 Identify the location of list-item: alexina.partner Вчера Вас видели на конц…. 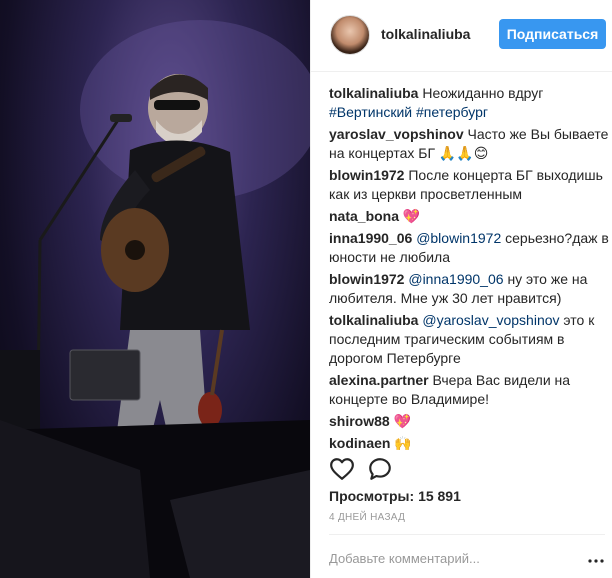
(469, 390).